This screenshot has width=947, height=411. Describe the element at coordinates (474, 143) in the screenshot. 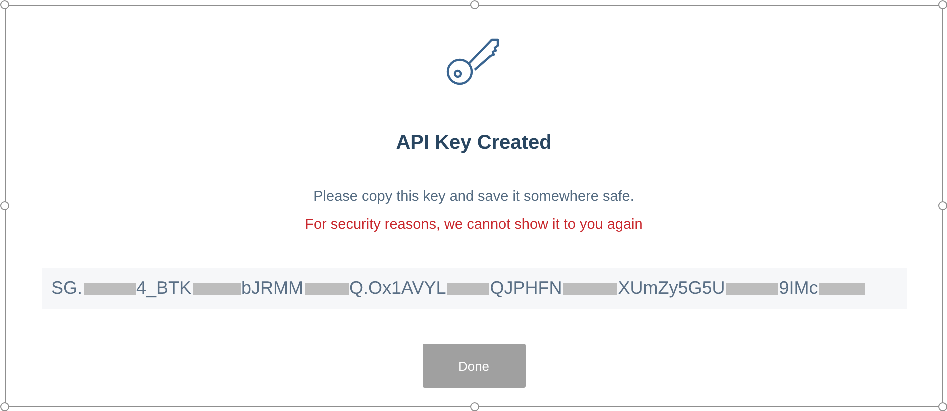

I see `dialog-title: API Key Created` at that location.